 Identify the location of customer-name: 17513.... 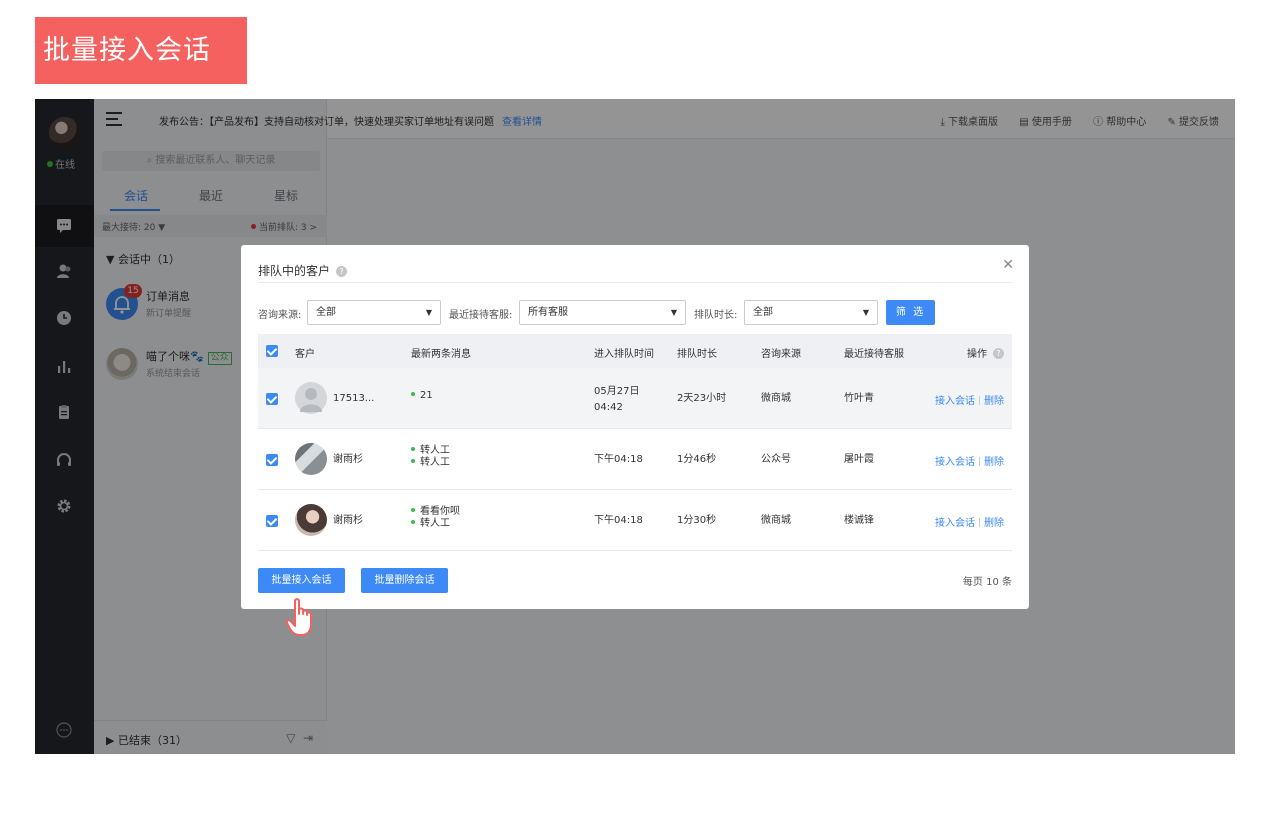
(354, 398).